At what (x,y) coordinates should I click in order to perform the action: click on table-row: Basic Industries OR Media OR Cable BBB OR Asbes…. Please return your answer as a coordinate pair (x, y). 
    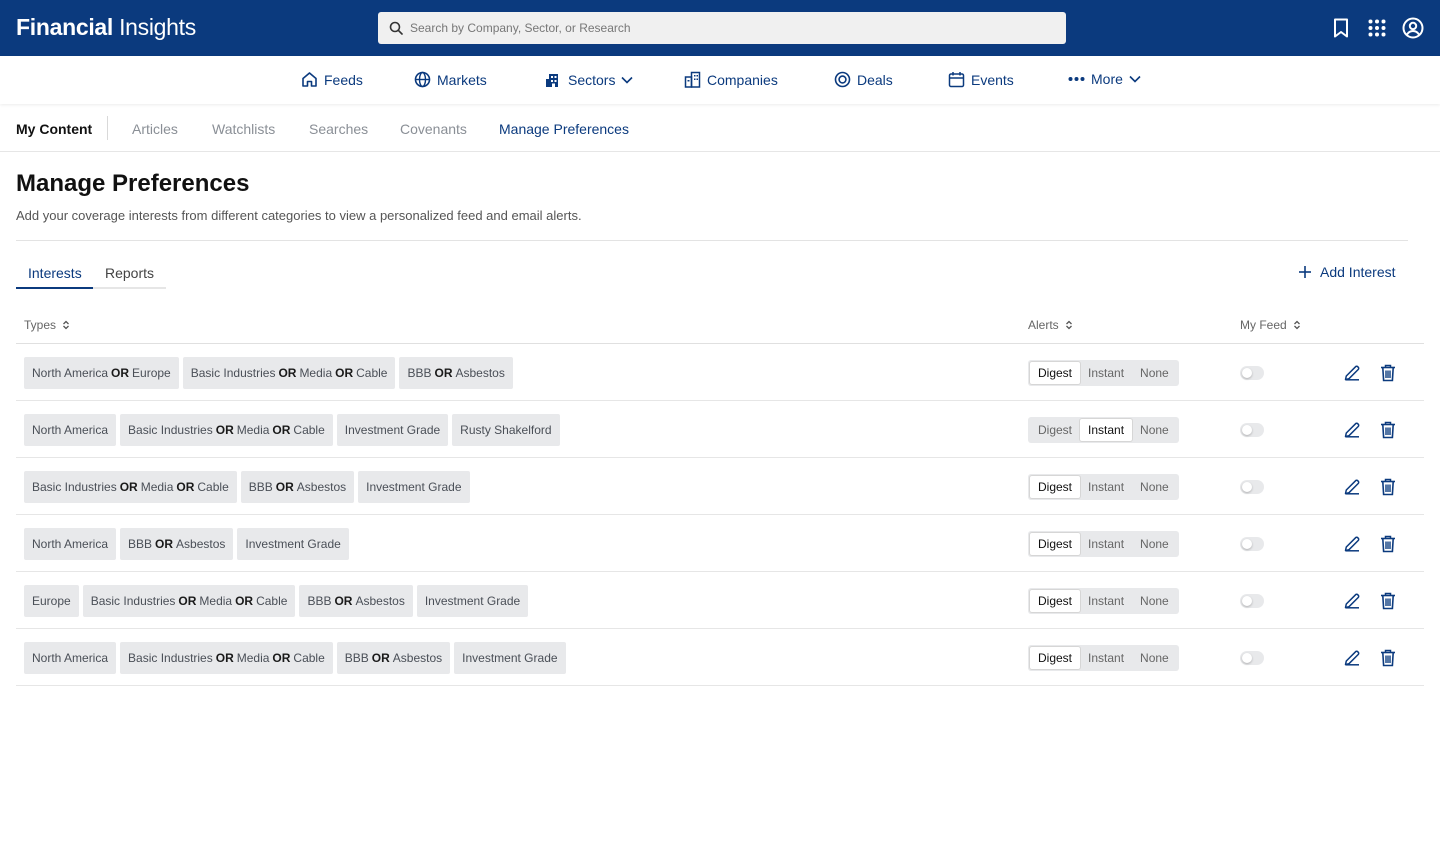
    Looking at the image, I should click on (720, 486).